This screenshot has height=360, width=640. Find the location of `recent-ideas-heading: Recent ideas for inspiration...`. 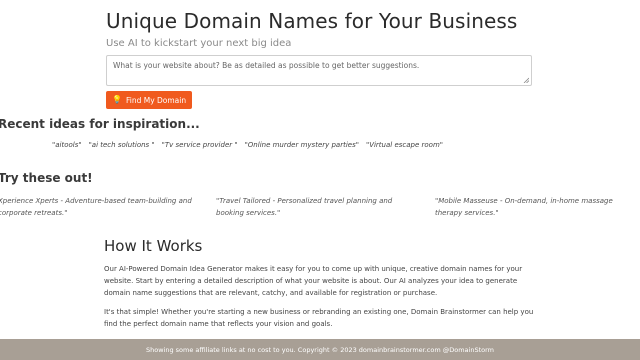

recent-ideas-heading: Recent ideas for inspiration... is located at coordinates (100, 124).